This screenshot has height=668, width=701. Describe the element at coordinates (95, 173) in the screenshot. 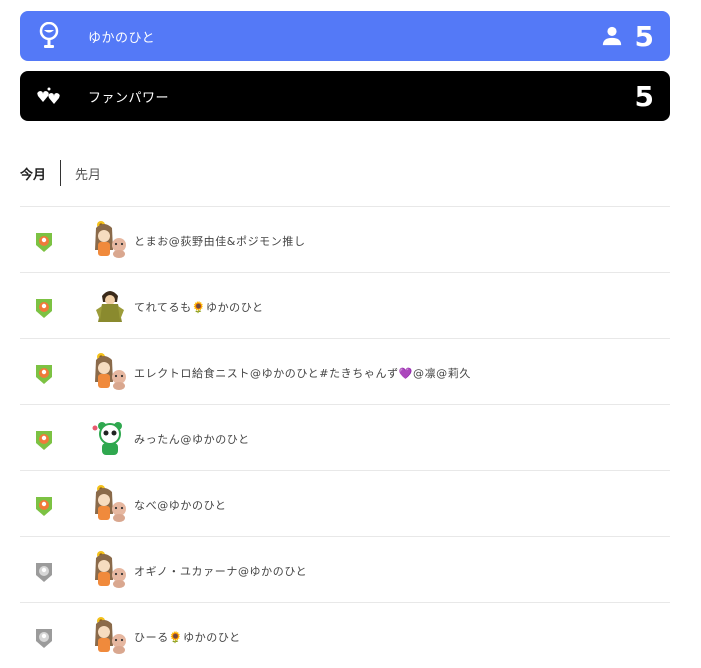

I see `tab-last-month: 先月` at that location.